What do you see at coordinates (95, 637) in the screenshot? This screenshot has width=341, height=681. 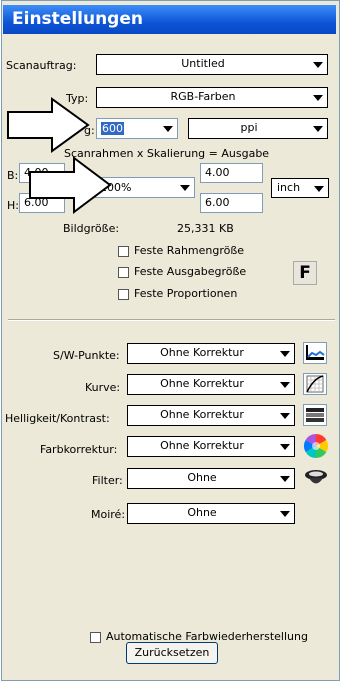 I see `auto-farbwiederherstellung-checkbox` at bounding box center [95, 637].